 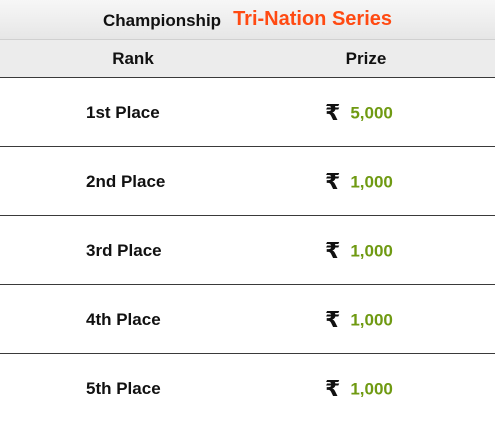 I want to click on title-bar: Championship Tri-Nation Series, so click(x=247, y=20).